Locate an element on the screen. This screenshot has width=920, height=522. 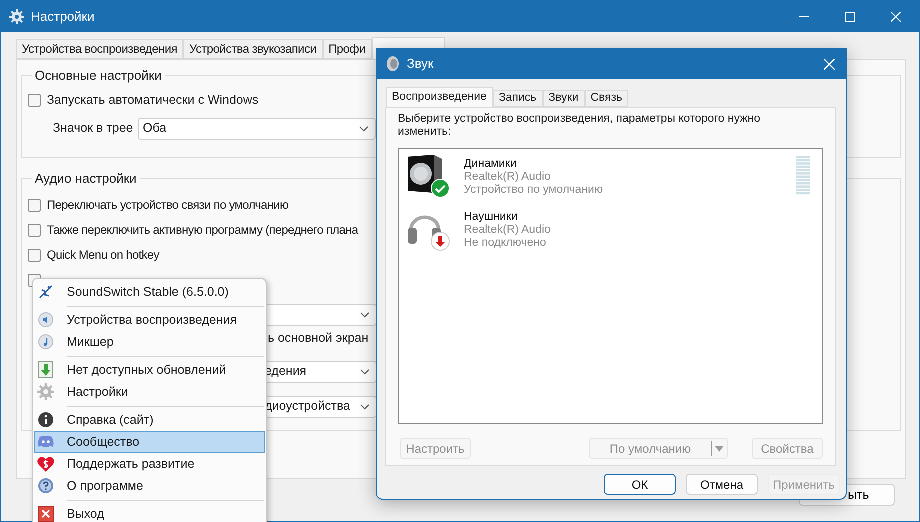
checkbox-label: Quick Menu on hotkey is located at coordinates (103, 255).